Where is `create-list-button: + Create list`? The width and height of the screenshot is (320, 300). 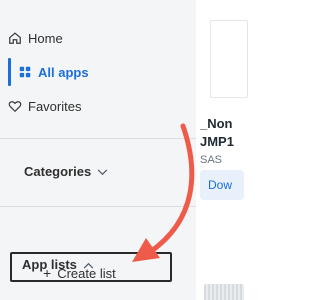 create-list-button: + Create list is located at coordinates (79, 273).